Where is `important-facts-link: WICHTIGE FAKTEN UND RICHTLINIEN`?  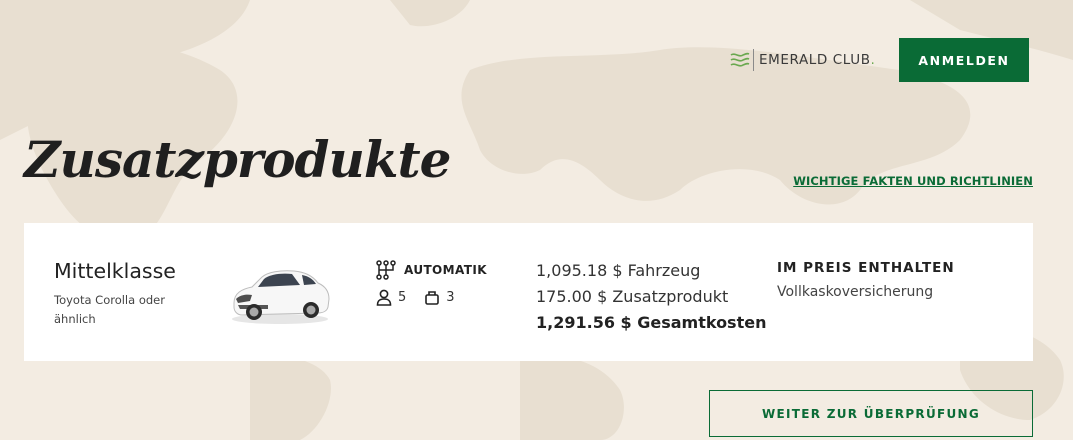
important-facts-link: WICHTIGE FAKTEN UND RICHTLINIEN is located at coordinates (913, 181).